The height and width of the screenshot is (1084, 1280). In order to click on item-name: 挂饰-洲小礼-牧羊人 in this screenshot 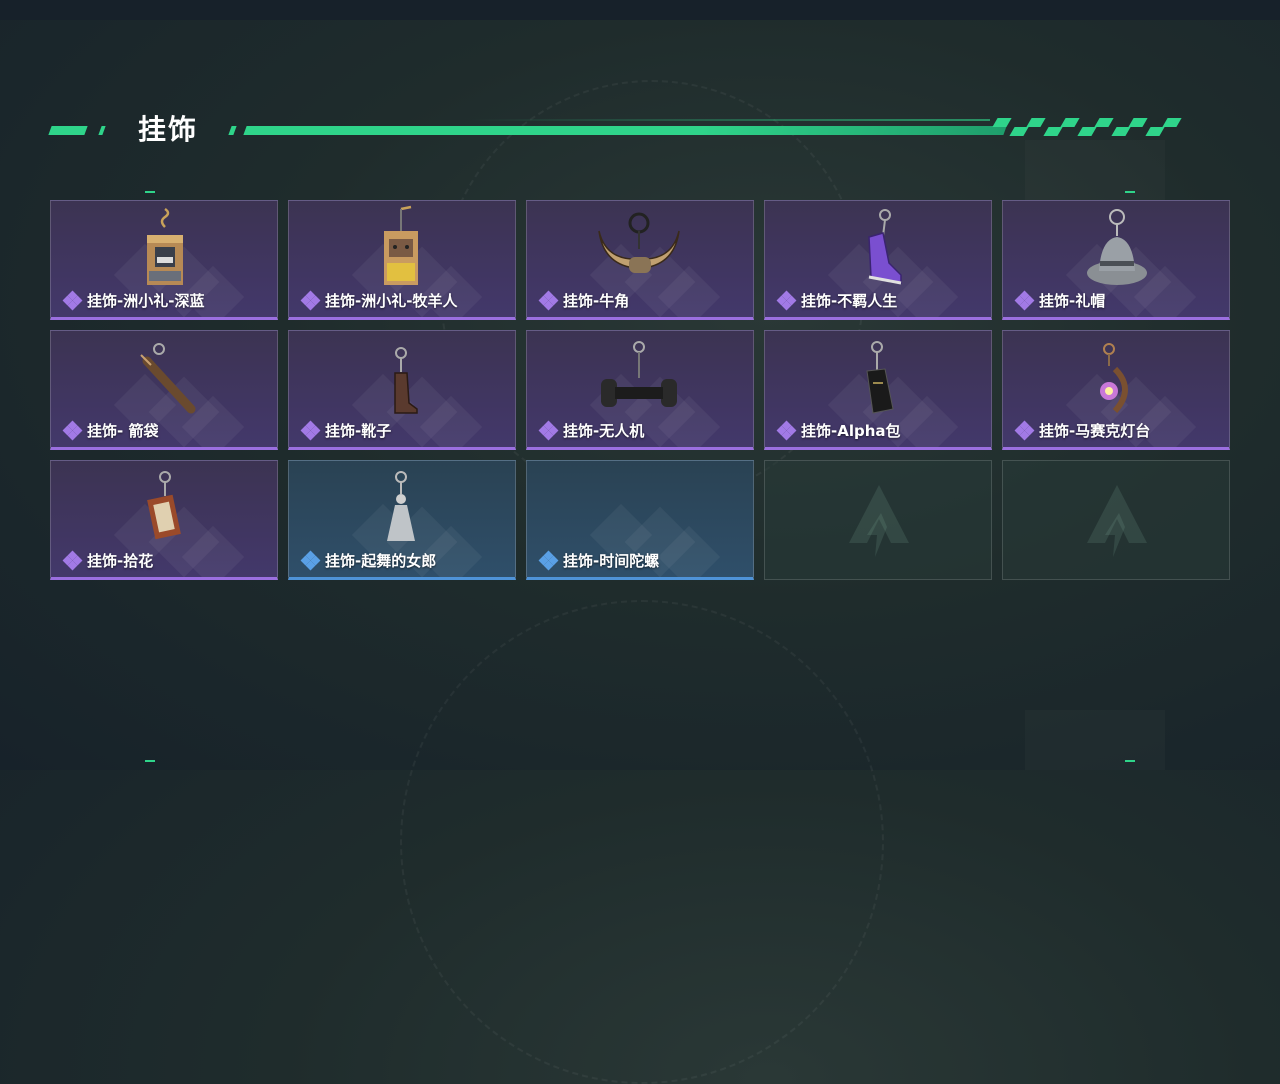, I will do `click(391, 301)`.